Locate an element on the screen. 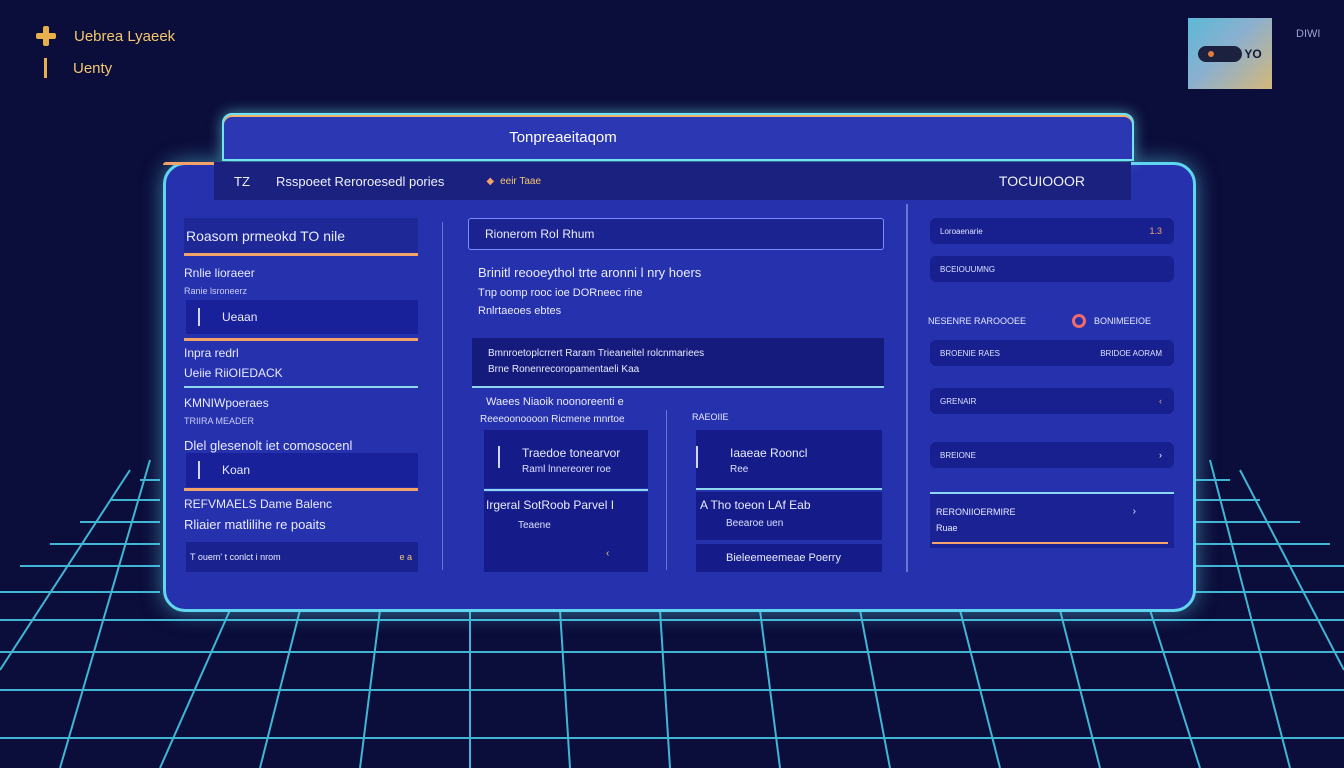 The height and width of the screenshot is (768, 1344). center-card-1: Traedoe tonearvor Raml lnnereorer roe is located at coordinates (566, 459).